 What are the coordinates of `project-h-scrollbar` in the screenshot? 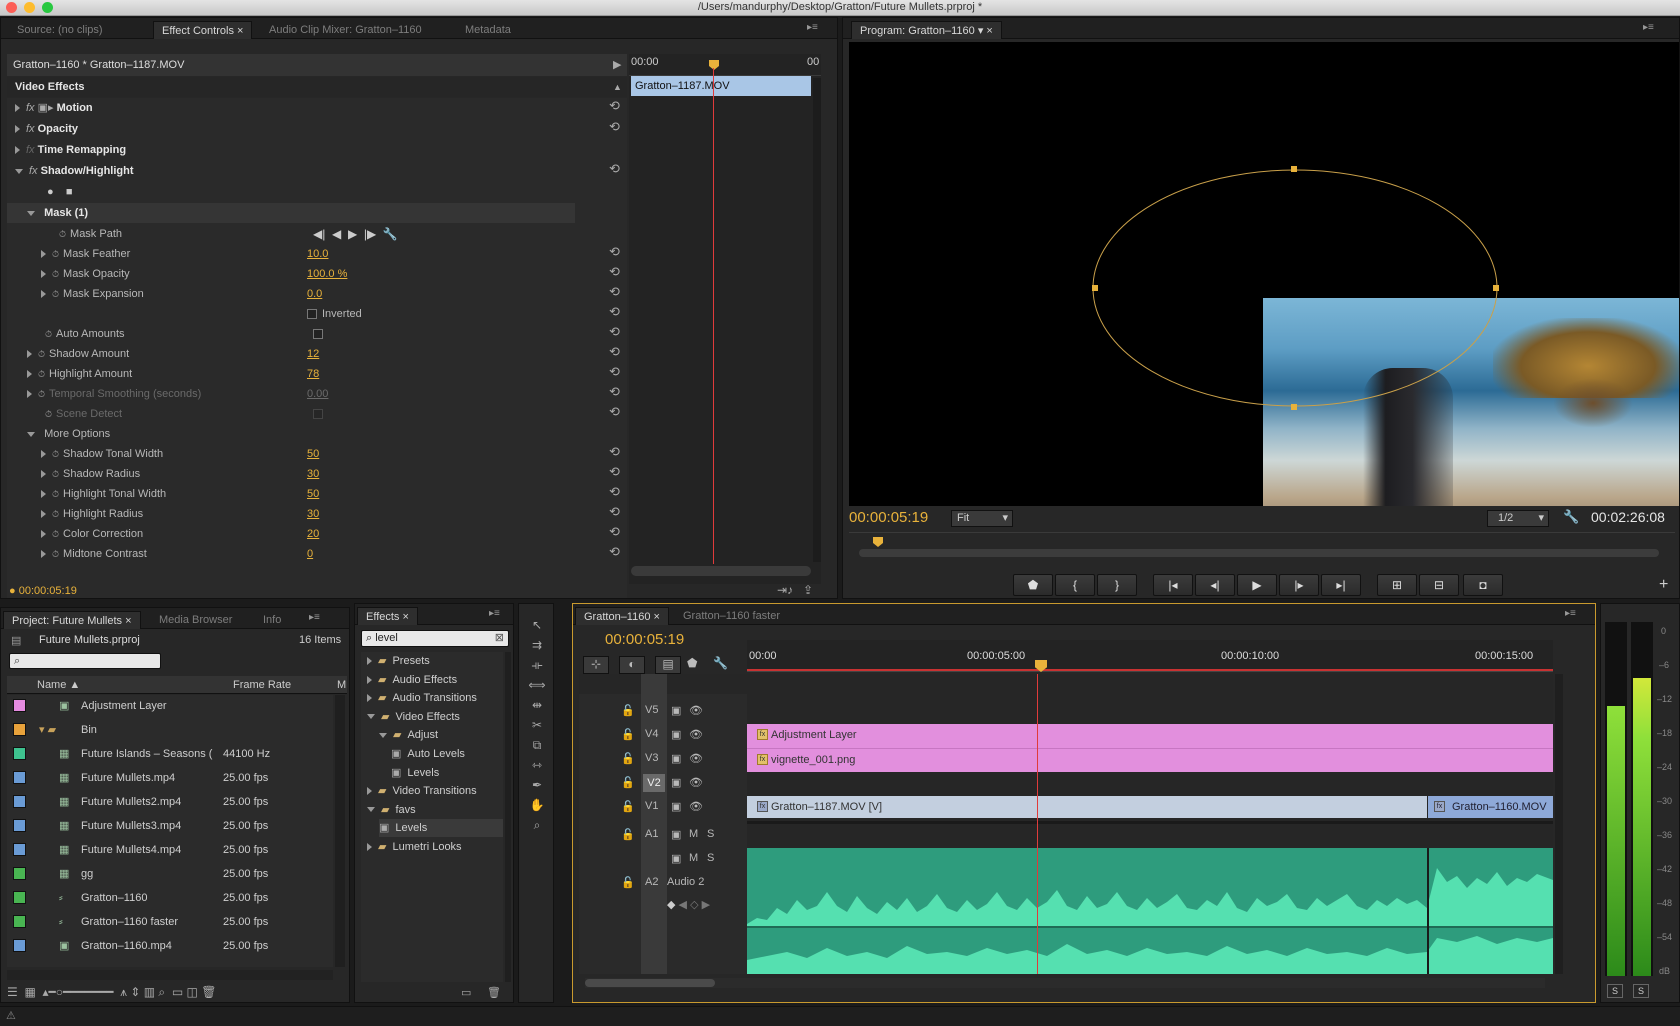 It's located at (170, 975).